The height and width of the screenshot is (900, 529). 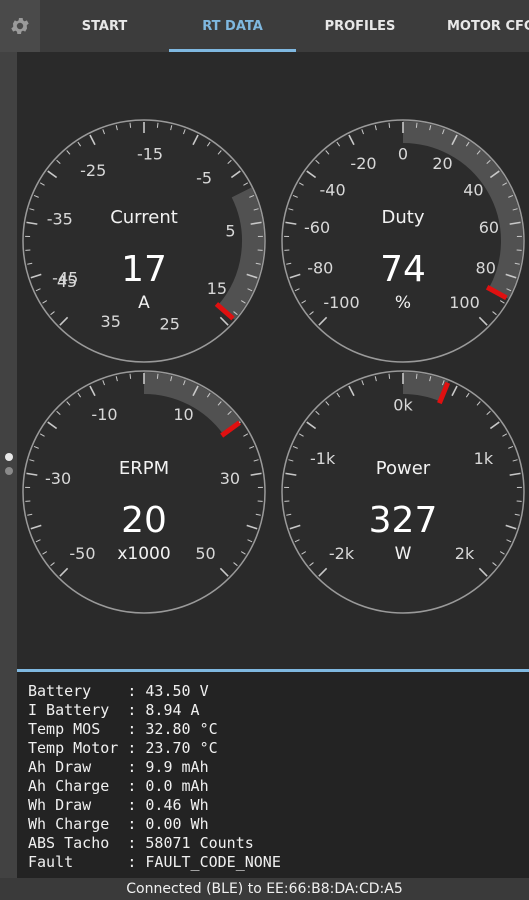 I want to click on gauge-erpm: -50 -30 -10 10 30 50 ERPM 20 x1000, so click(x=144, y=492).